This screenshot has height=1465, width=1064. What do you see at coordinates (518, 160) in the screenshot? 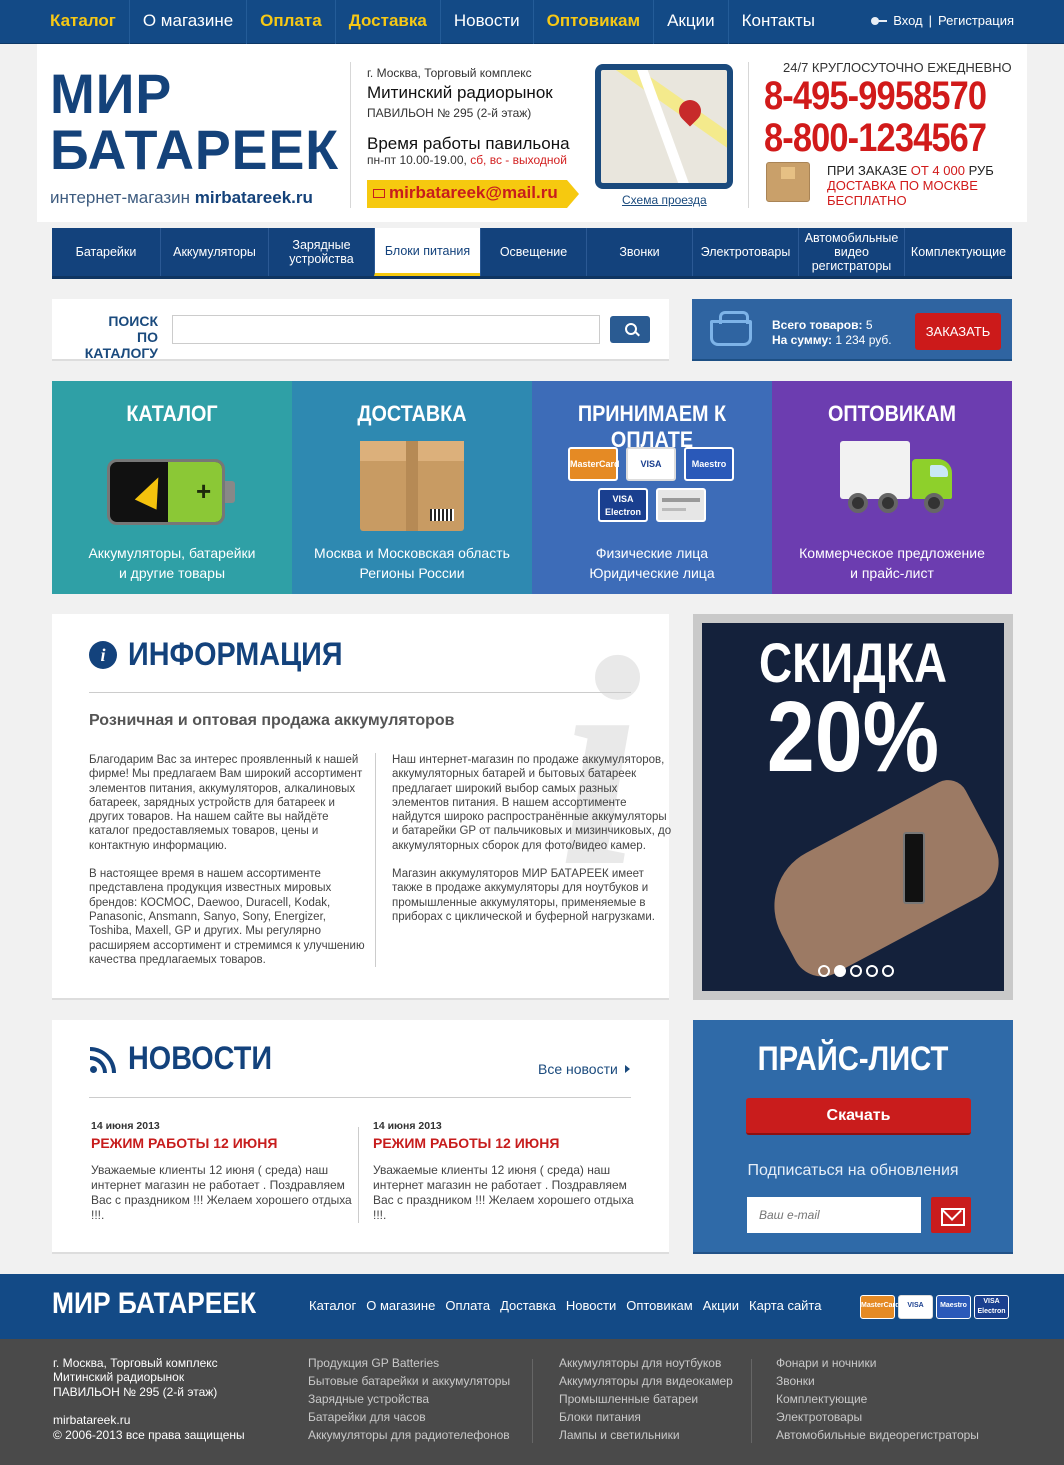
I see `hours-weekend: сб, вс - выходной` at bounding box center [518, 160].